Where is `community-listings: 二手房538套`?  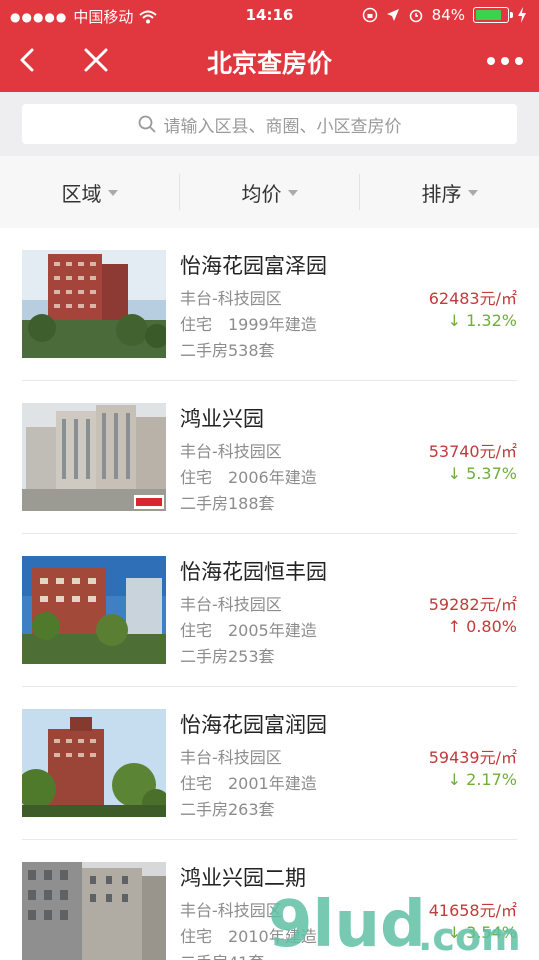
community-listings: 二手房538套 is located at coordinates (227, 350).